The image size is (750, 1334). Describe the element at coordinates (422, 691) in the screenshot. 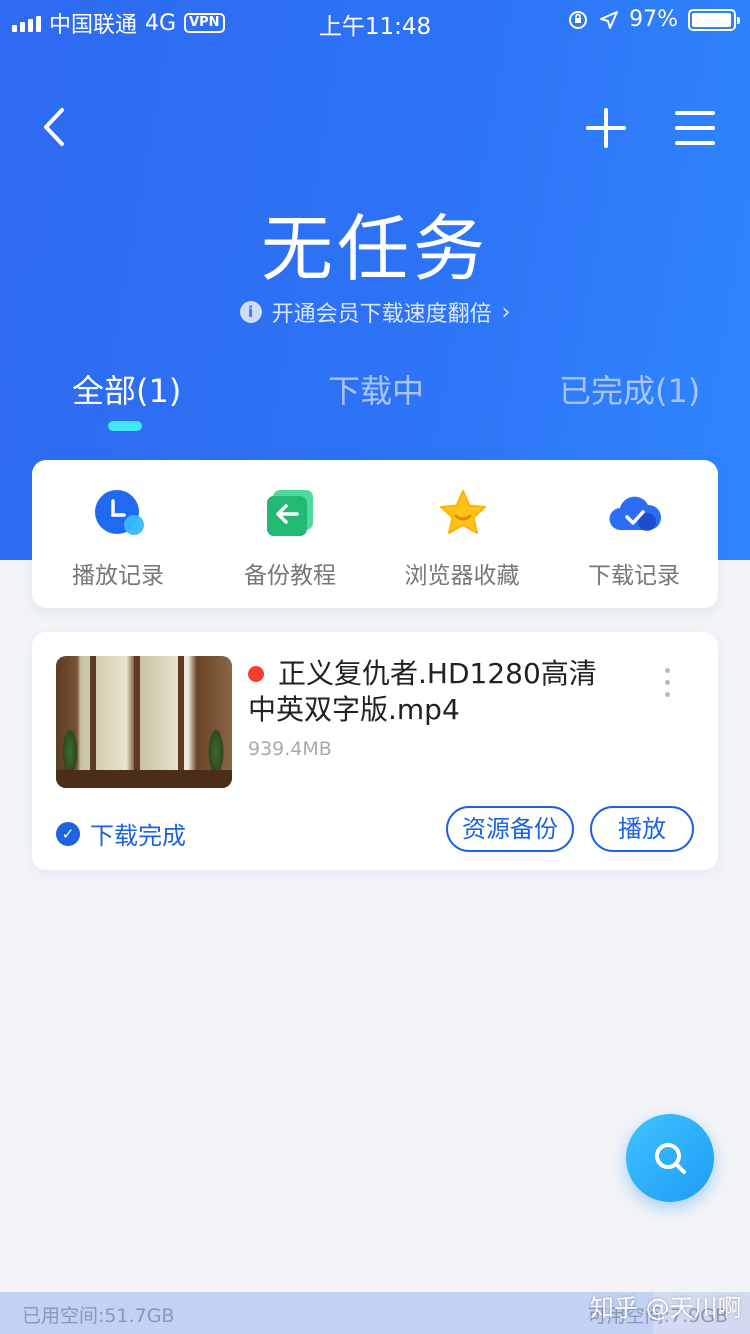

I see `file-name: 正义复仇者.HD1280高清中英双字版.mp4` at that location.